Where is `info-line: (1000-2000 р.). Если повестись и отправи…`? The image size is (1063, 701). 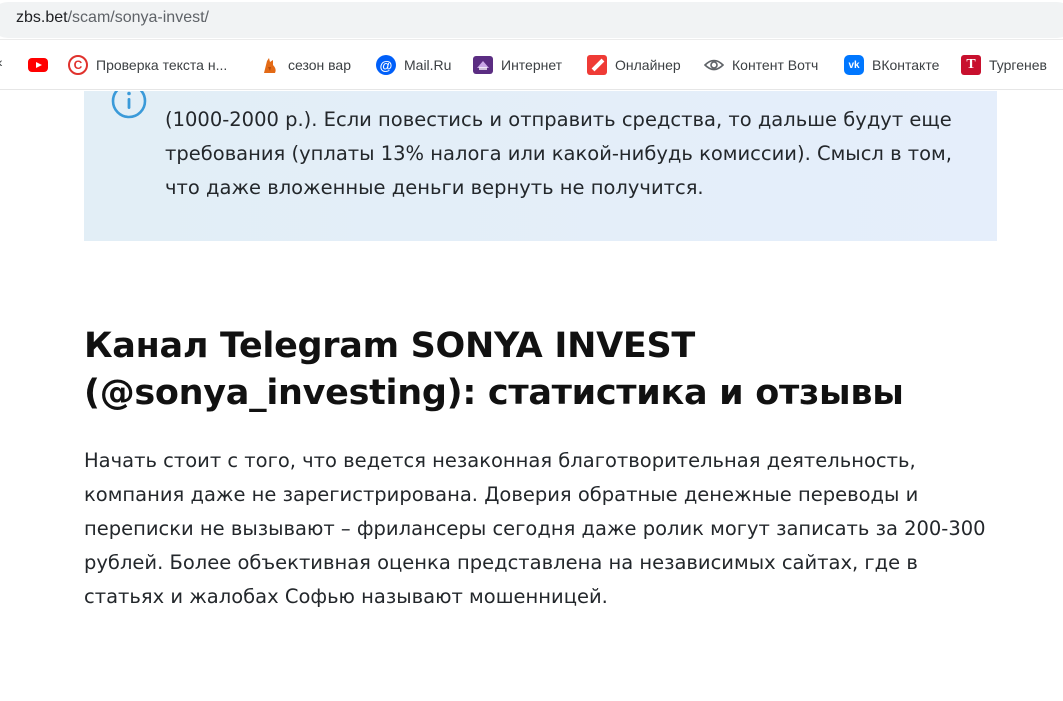
info-line: (1000-2000 р.). Если повестись и отправи… is located at coordinates (558, 119).